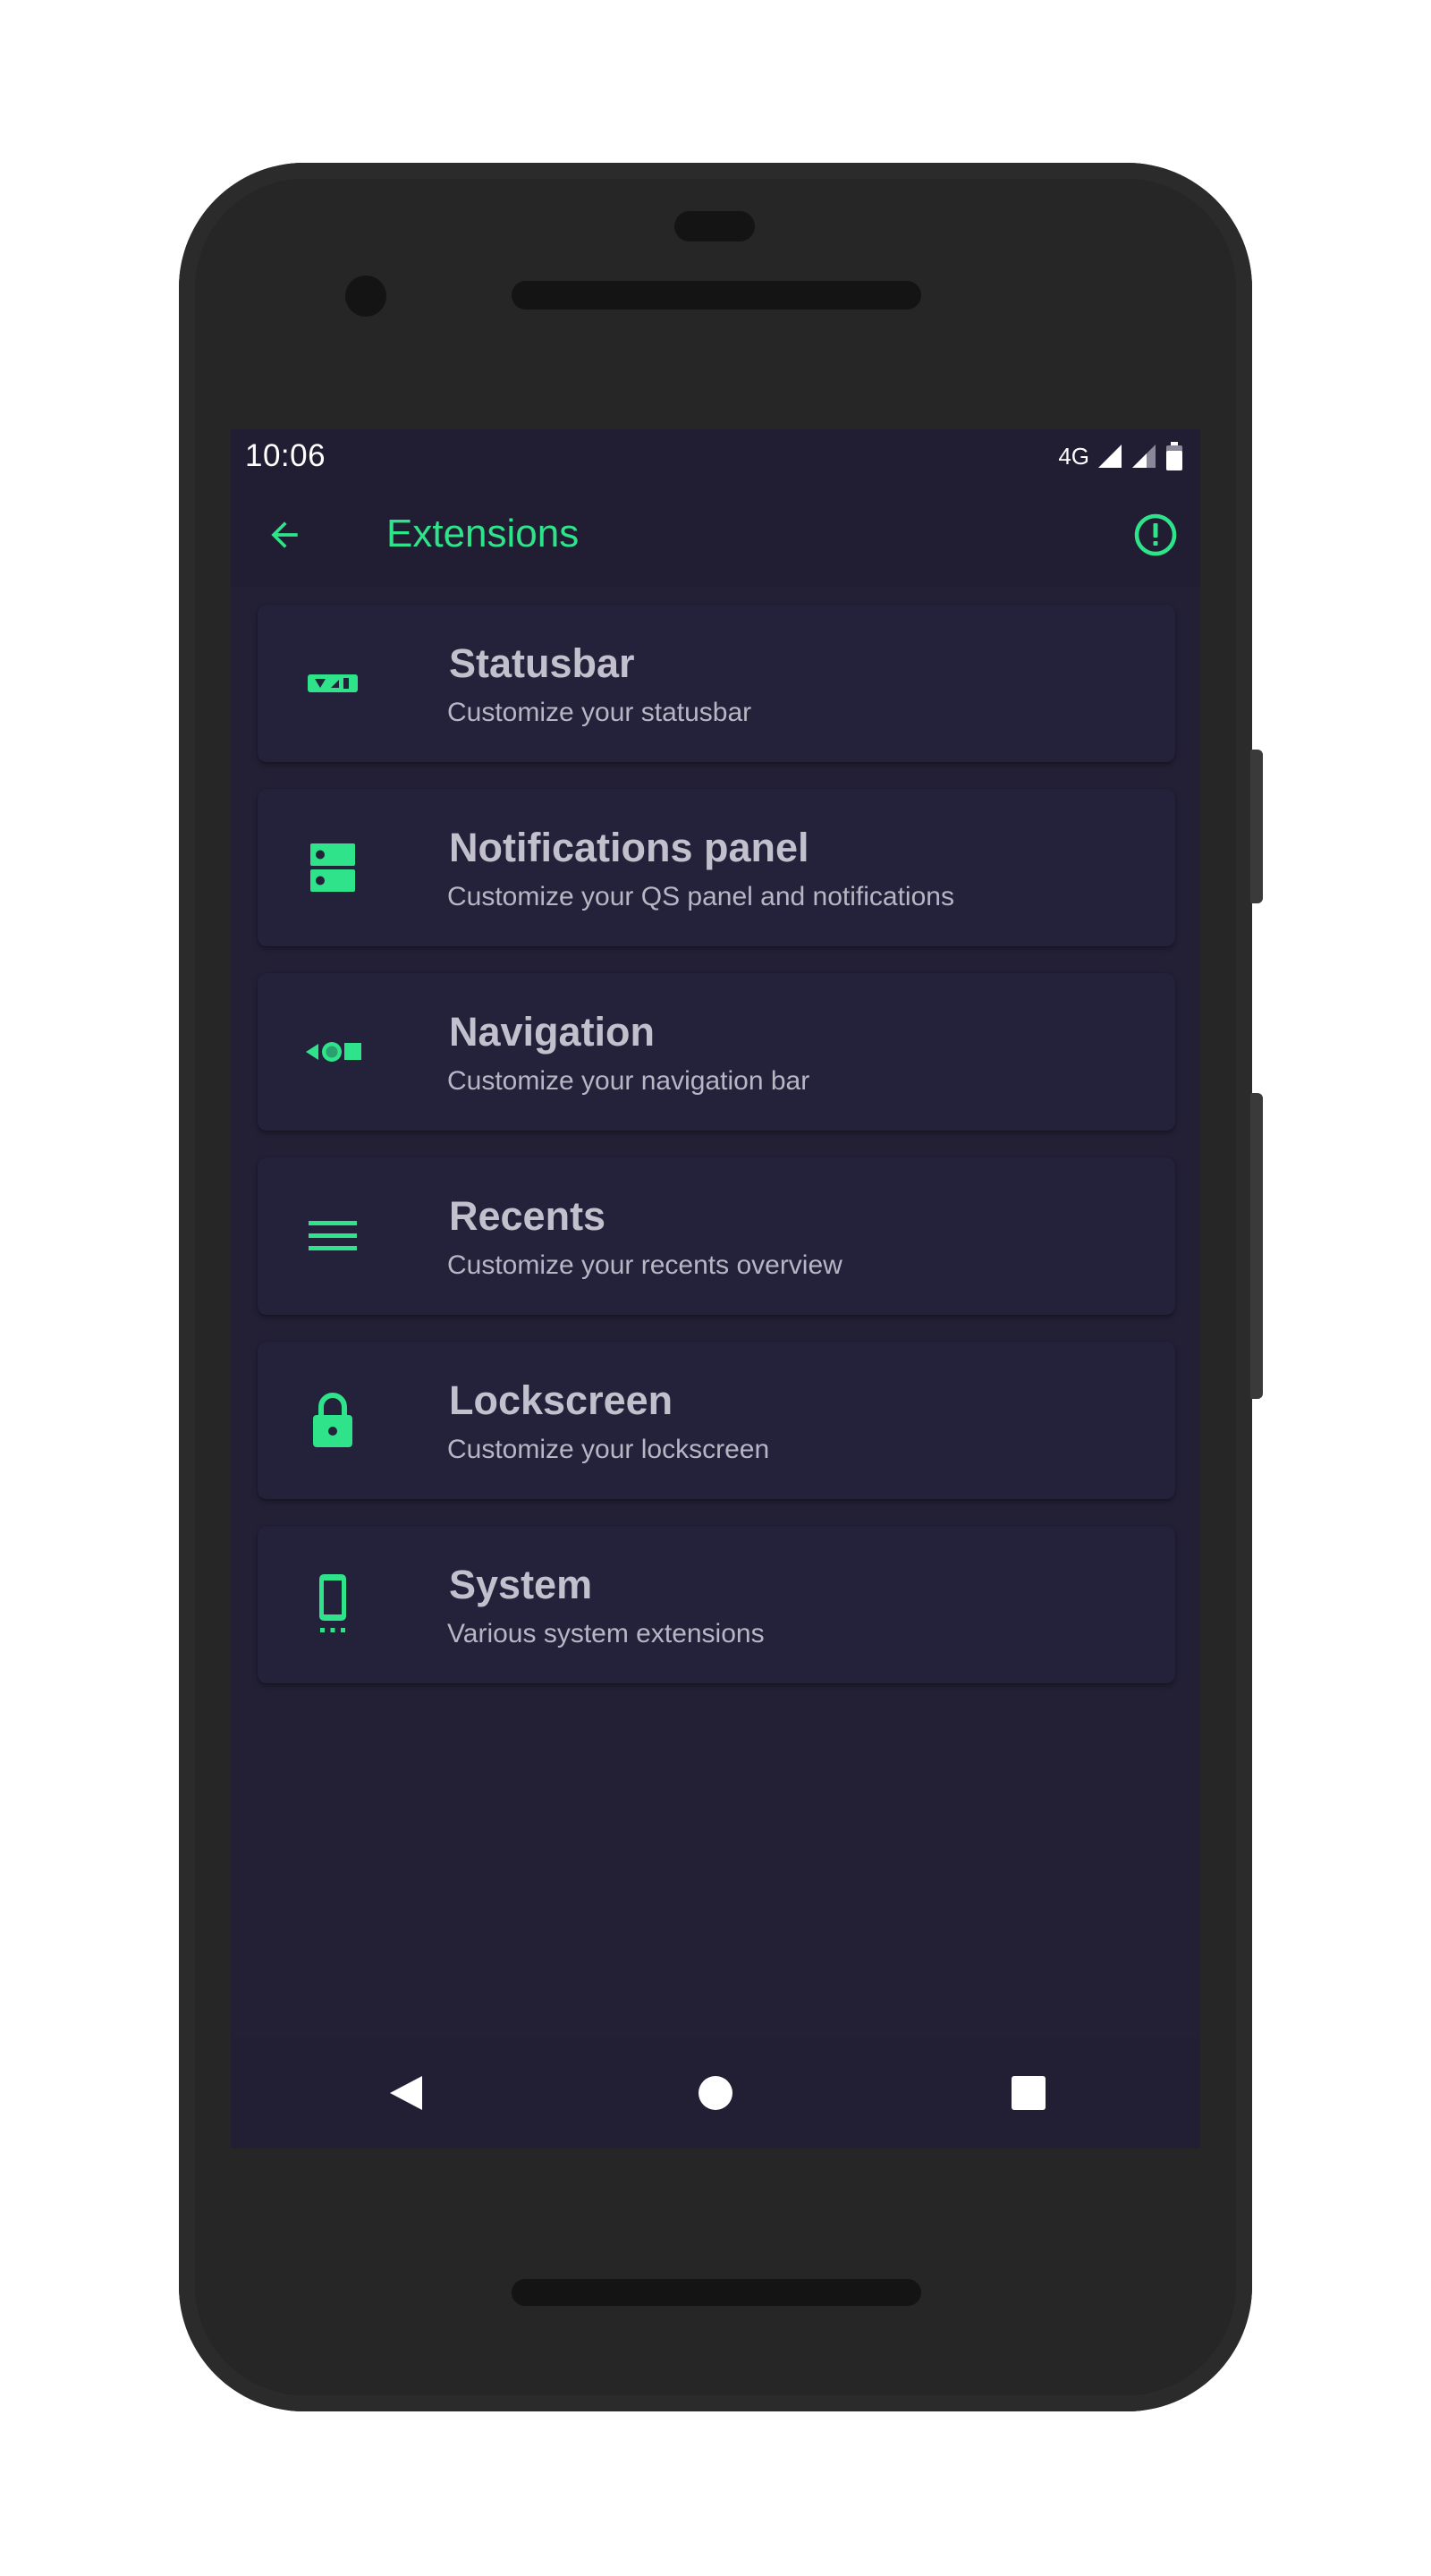  What do you see at coordinates (333, 683) in the screenshot?
I see `statusbar-icon` at bounding box center [333, 683].